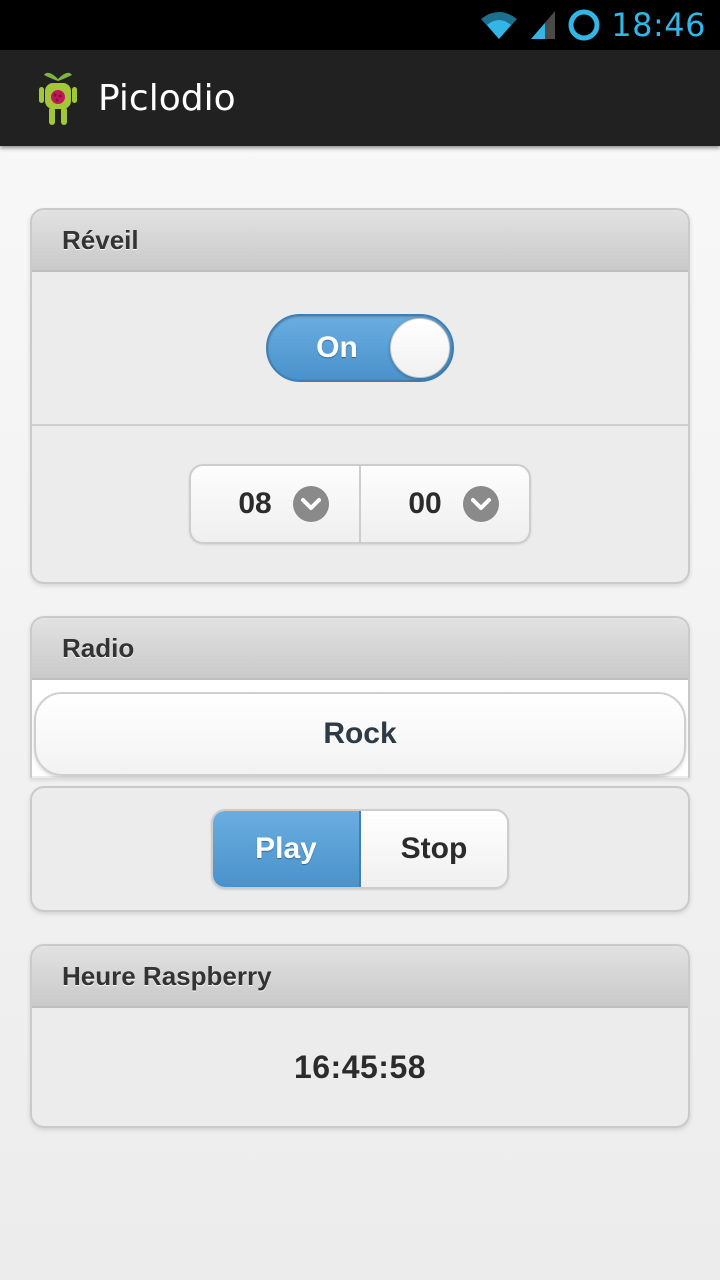 This screenshot has width=720, height=1280. Describe the element at coordinates (543, 25) in the screenshot. I see `signal-icon` at that location.